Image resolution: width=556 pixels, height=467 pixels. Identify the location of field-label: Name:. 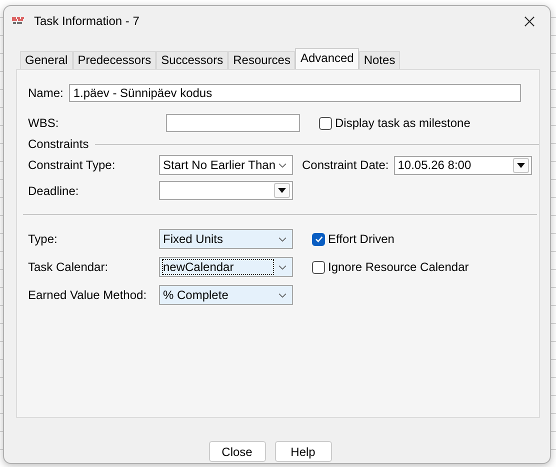
(46, 93).